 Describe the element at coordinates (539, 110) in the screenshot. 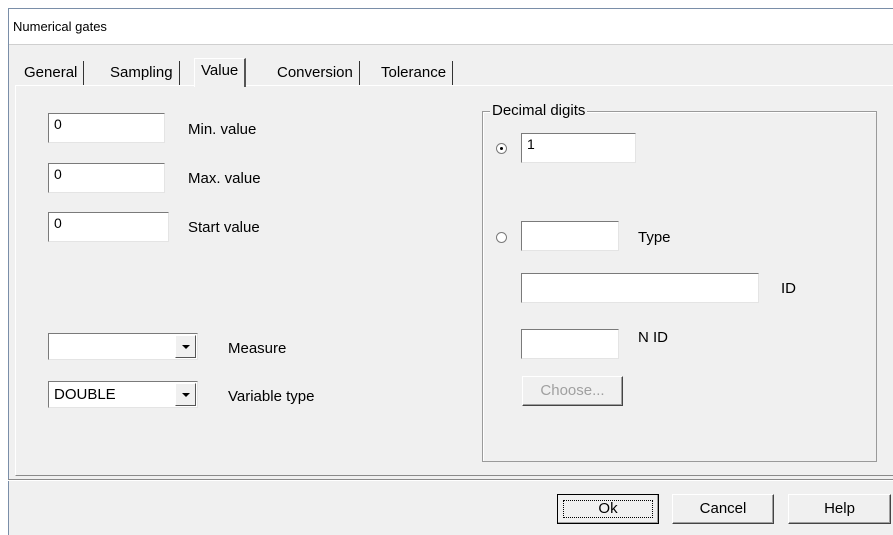

I see `decimal-digits-title: Decimal digits` at that location.